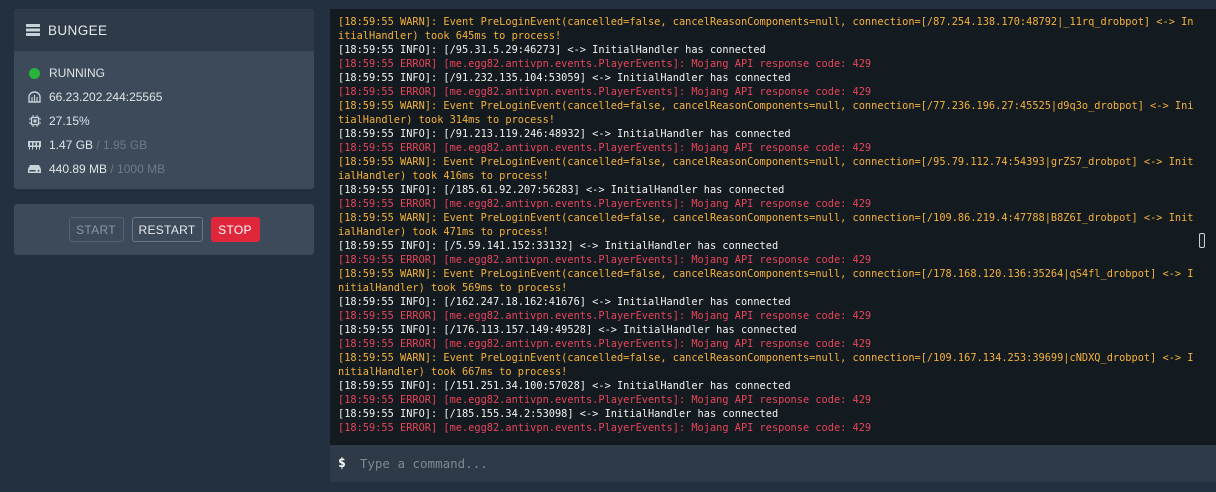 The height and width of the screenshot is (492, 1216). What do you see at coordinates (96, 229) in the screenshot?
I see `start-button: START` at bounding box center [96, 229].